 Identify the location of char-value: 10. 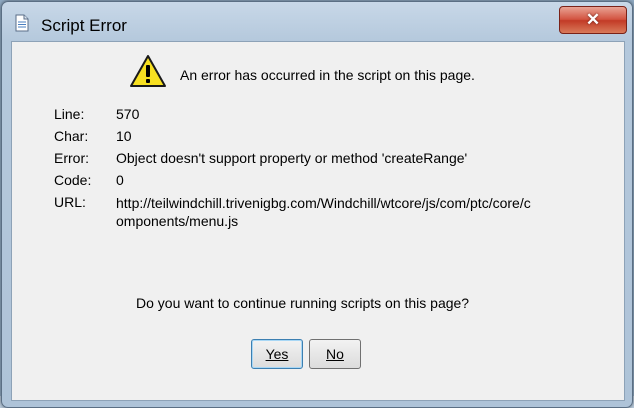
(124, 136).